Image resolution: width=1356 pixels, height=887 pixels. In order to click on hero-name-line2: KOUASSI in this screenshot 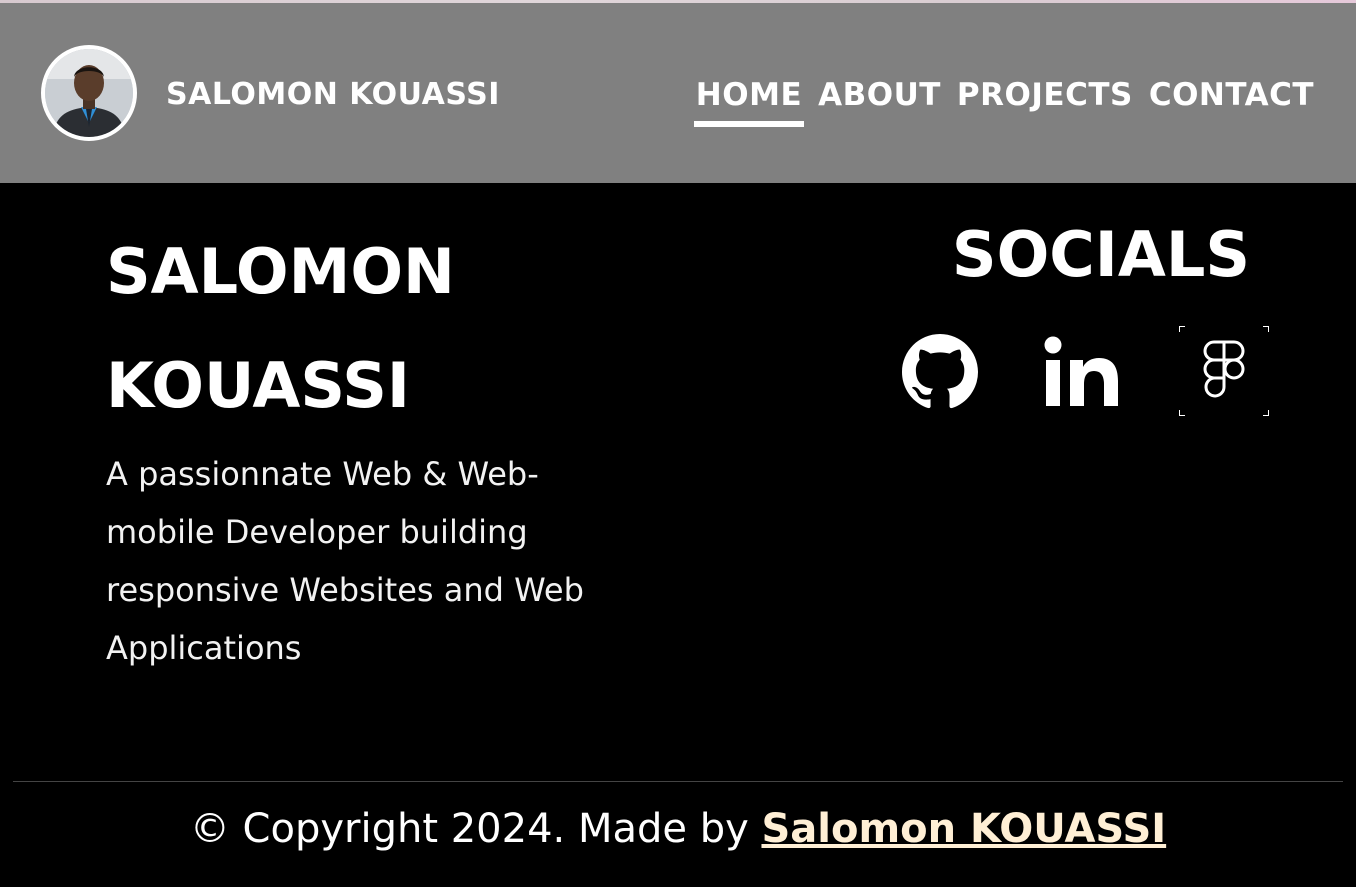, I will do `click(258, 385)`.